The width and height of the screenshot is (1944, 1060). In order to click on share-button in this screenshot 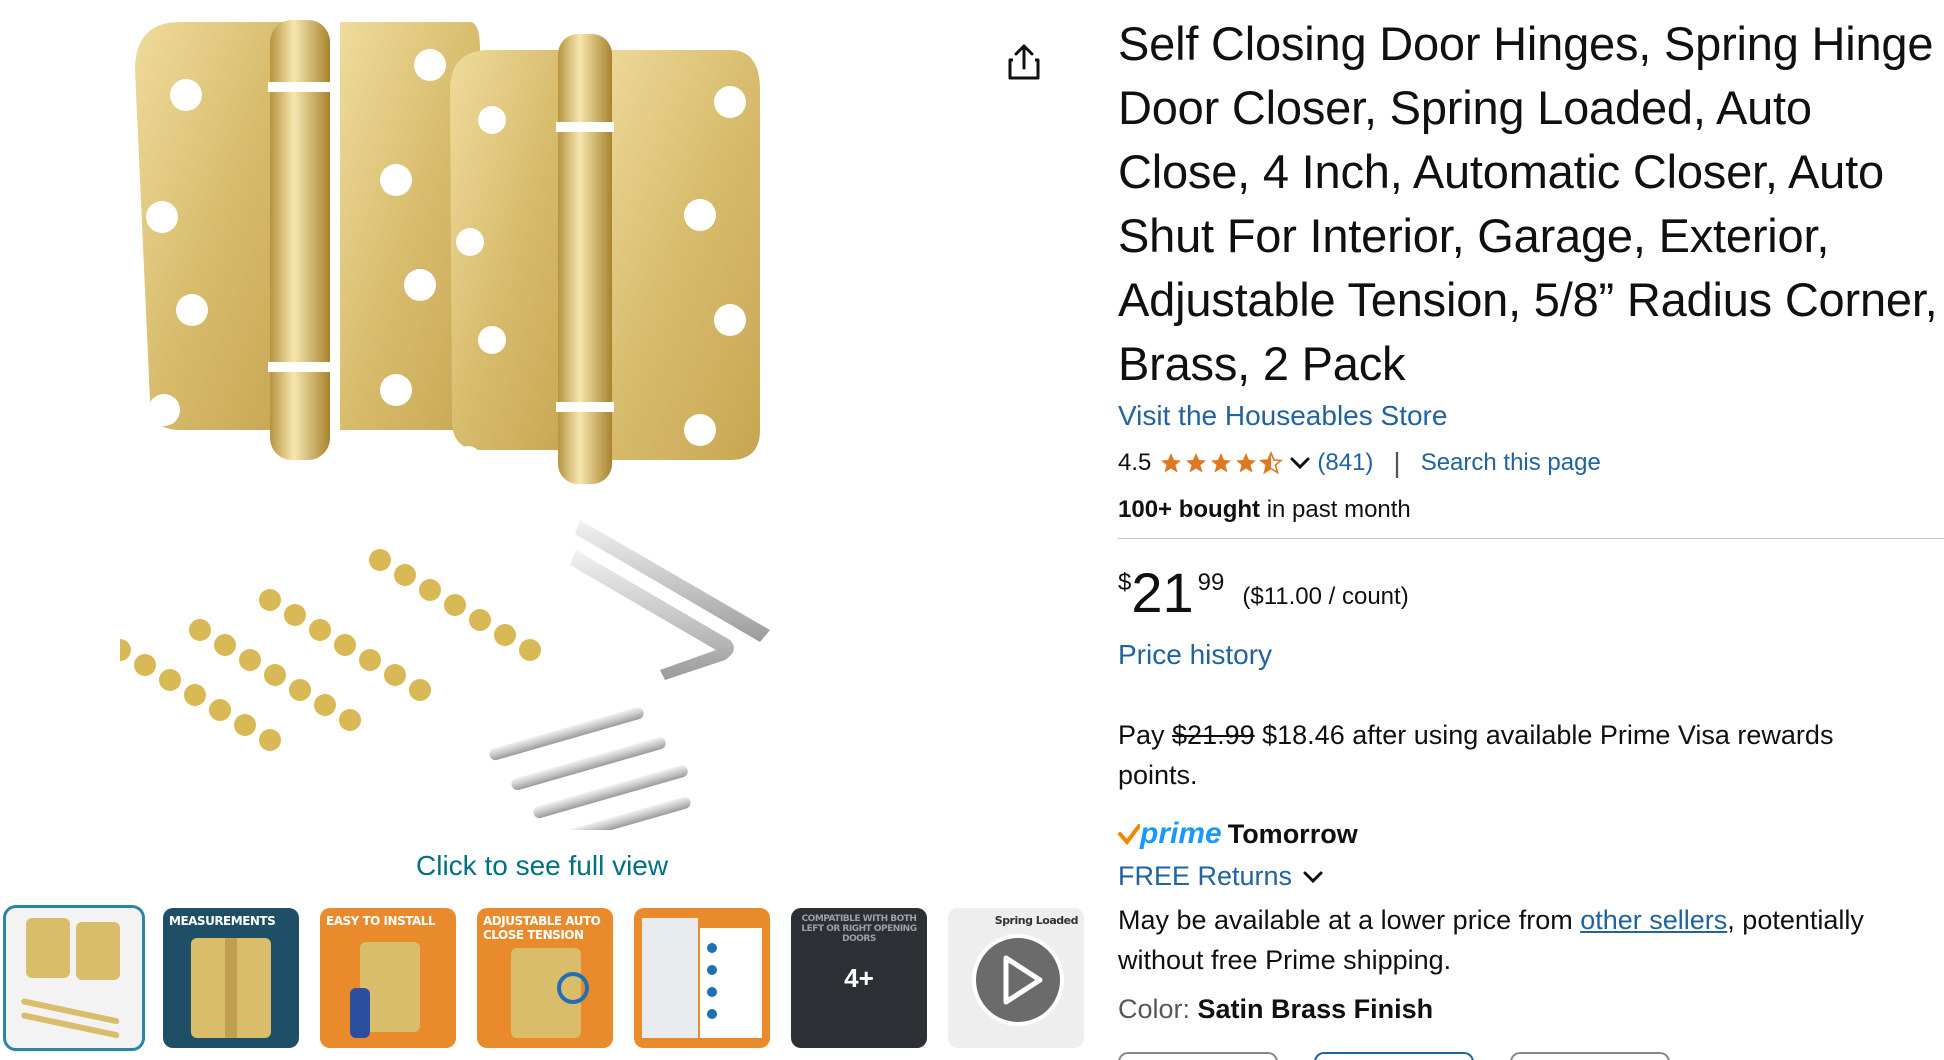, I will do `click(1024, 62)`.